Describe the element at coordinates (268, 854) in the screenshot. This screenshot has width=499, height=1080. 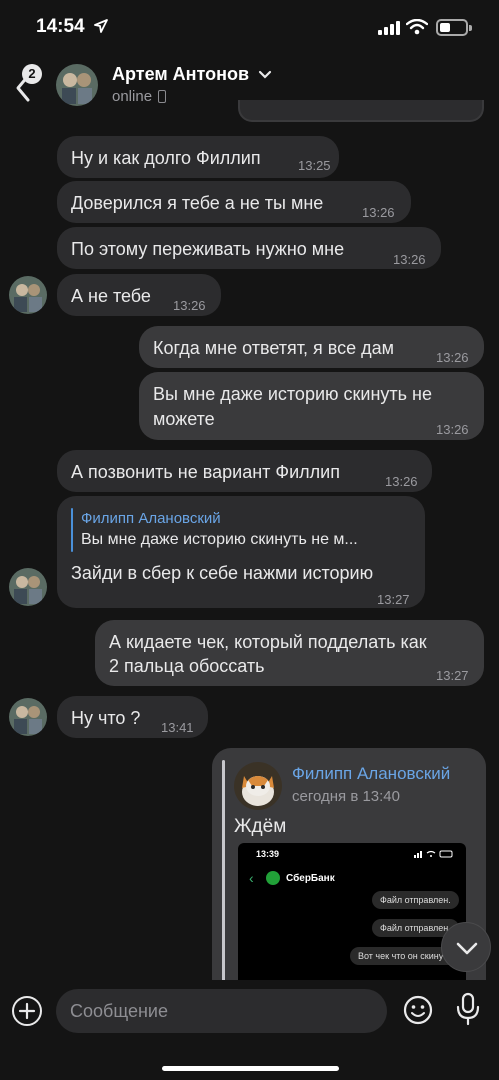
I see `screenshot-time: 13:39` at that location.